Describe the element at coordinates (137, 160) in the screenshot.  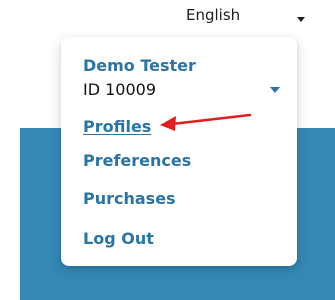
I see `menu-item-preferences: Preferences` at that location.